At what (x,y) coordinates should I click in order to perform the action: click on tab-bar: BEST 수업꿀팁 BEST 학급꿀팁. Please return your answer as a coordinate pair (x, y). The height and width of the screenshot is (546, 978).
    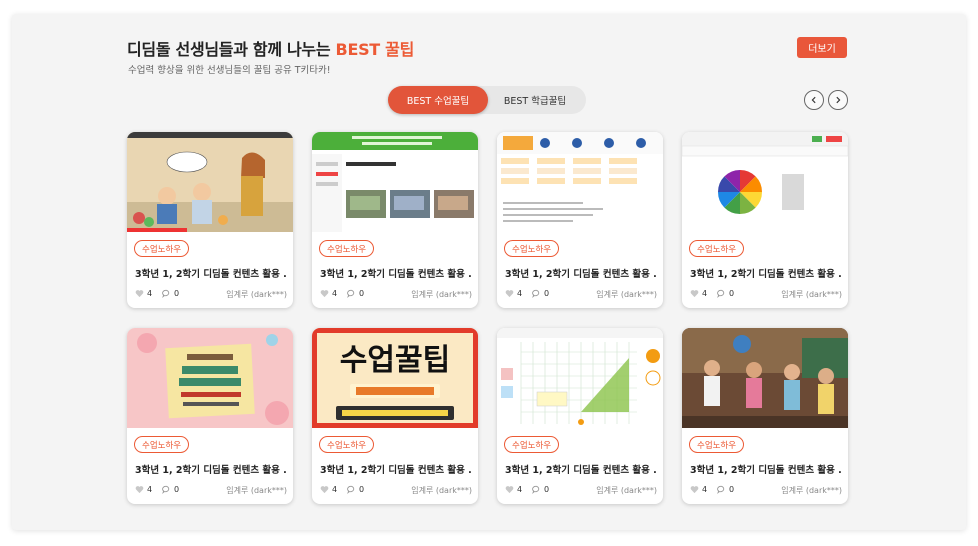
    Looking at the image, I should click on (487, 100).